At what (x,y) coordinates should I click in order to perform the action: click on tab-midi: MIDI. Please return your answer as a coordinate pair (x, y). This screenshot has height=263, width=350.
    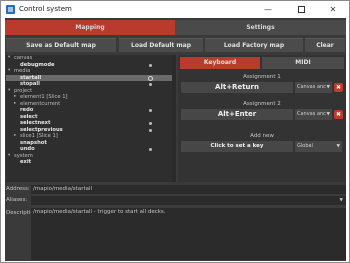
    Looking at the image, I should click on (303, 63).